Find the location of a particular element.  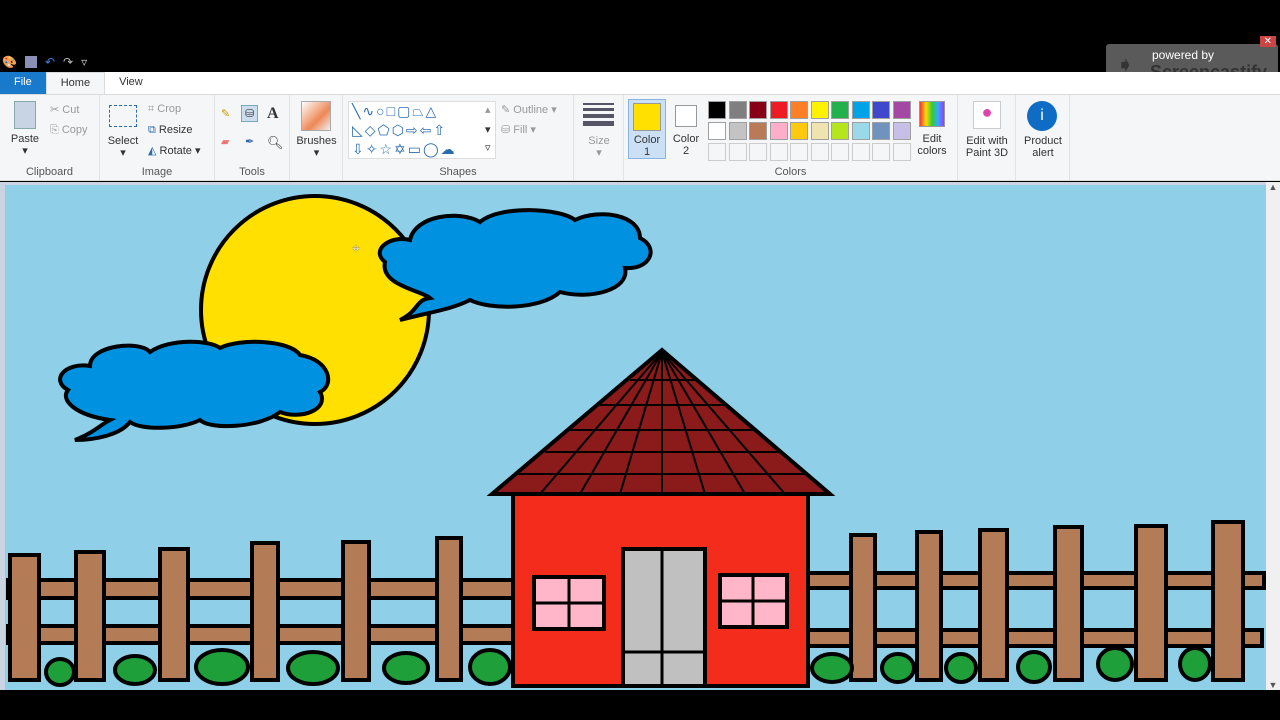

shapes-row-3: ⇩✧☆✡▭◯☁ is located at coordinates (404, 149).